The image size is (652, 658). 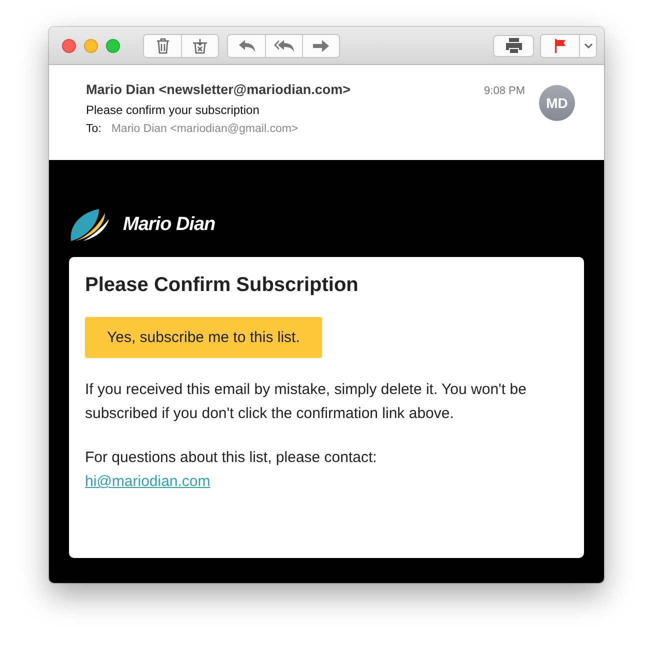 What do you see at coordinates (504, 91) in the screenshot?
I see `message-time: 9:08 PM` at bounding box center [504, 91].